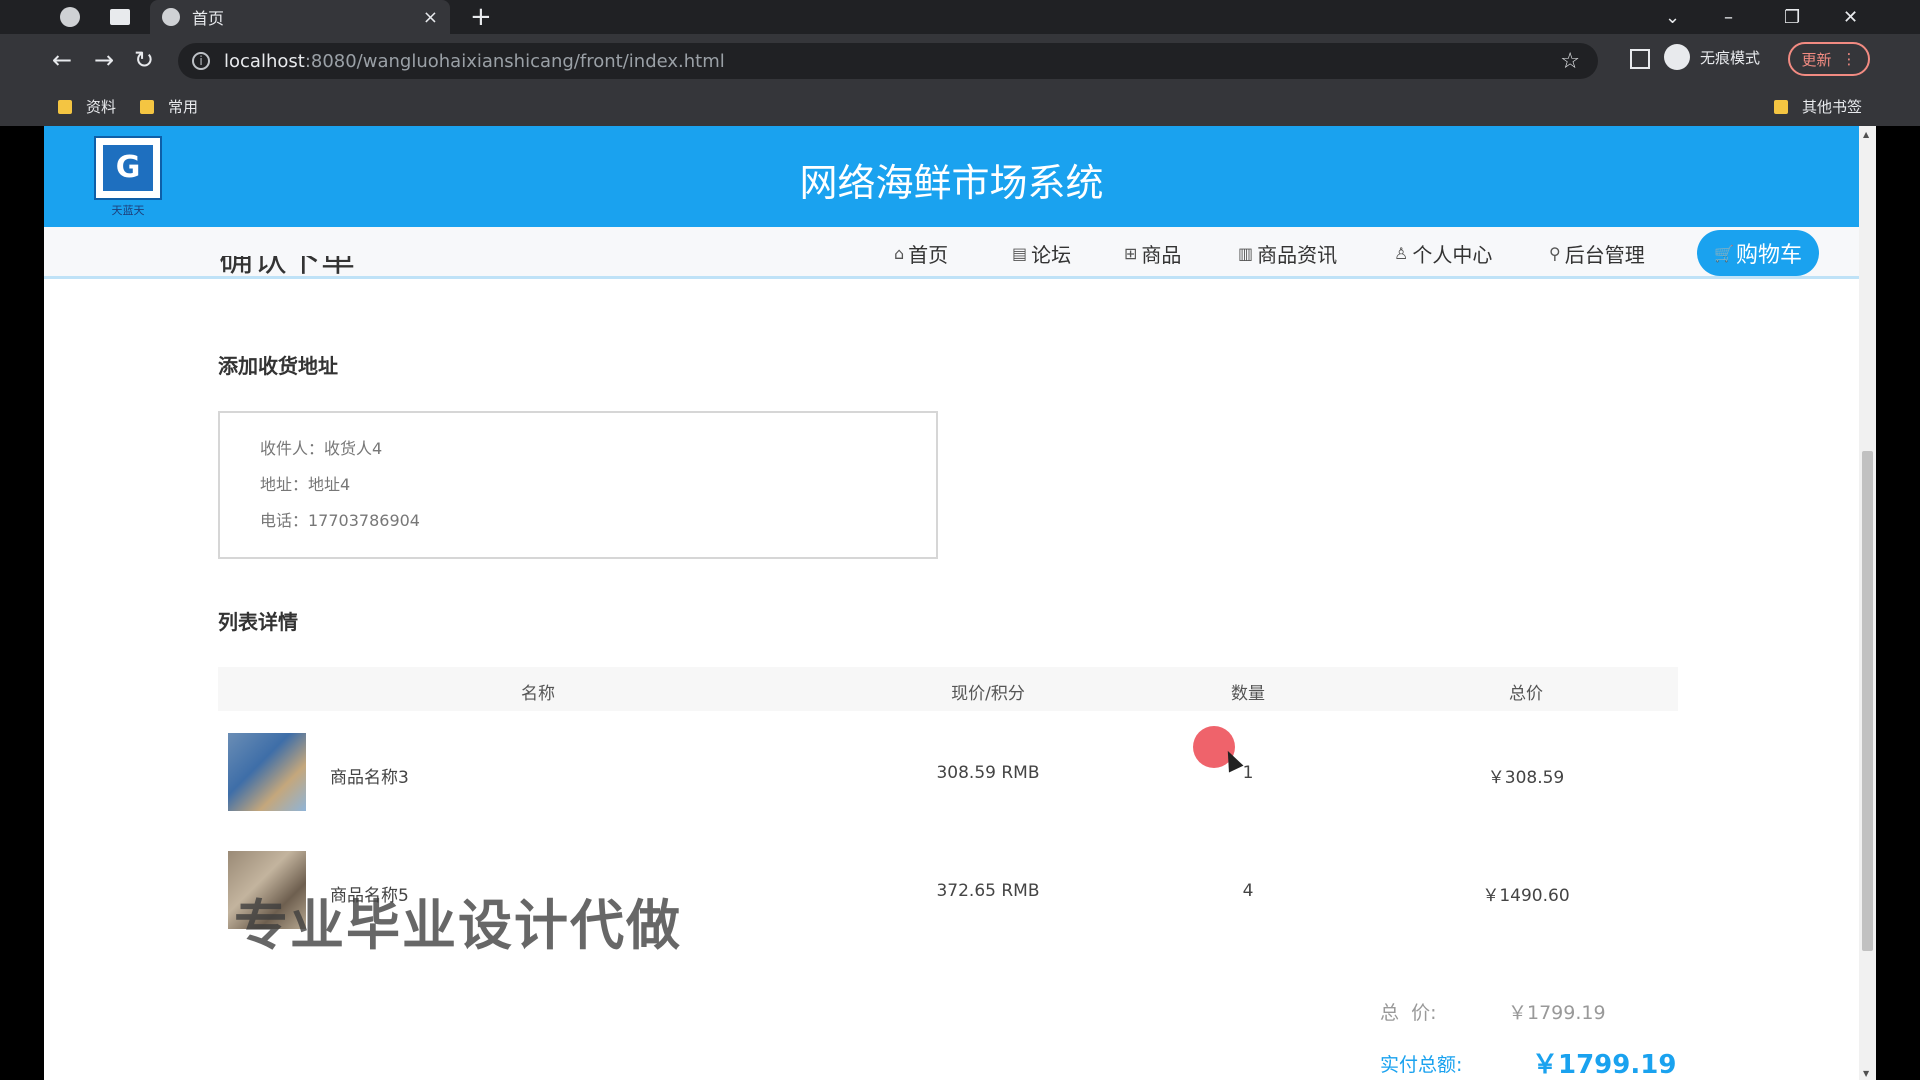 This screenshot has width=1920, height=1080. Describe the element at coordinates (538, 694) in the screenshot. I see `column-header: 名称` at that location.